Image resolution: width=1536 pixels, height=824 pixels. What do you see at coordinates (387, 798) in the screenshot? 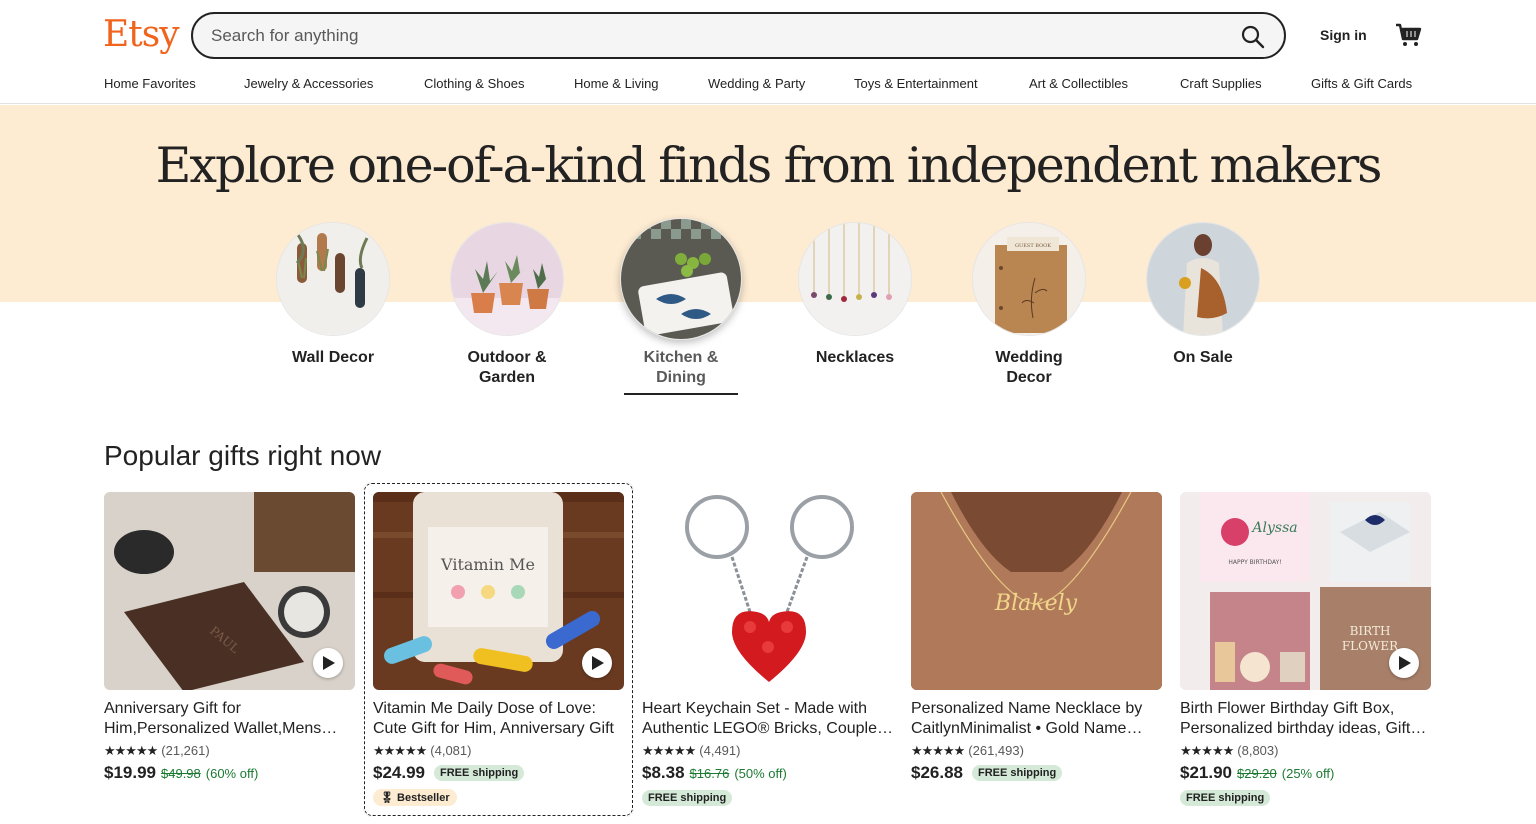
I see `bestseller-icon: 🎖` at bounding box center [387, 798].